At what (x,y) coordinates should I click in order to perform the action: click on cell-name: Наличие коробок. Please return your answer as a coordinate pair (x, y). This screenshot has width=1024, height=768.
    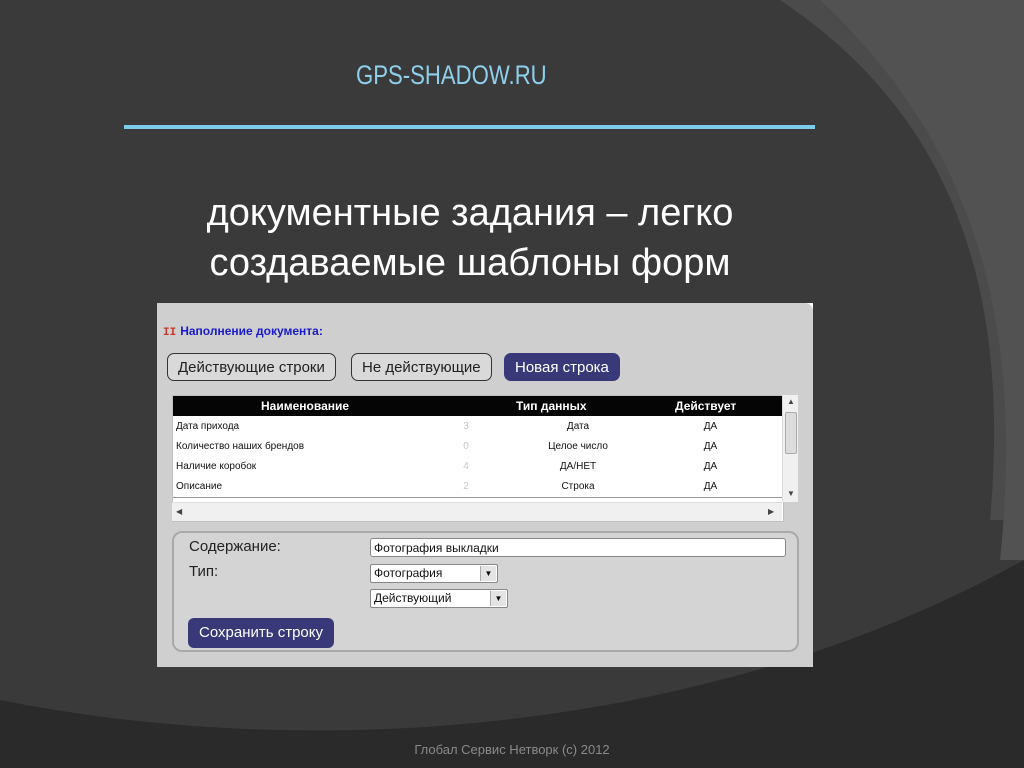
    Looking at the image, I should click on (216, 466).